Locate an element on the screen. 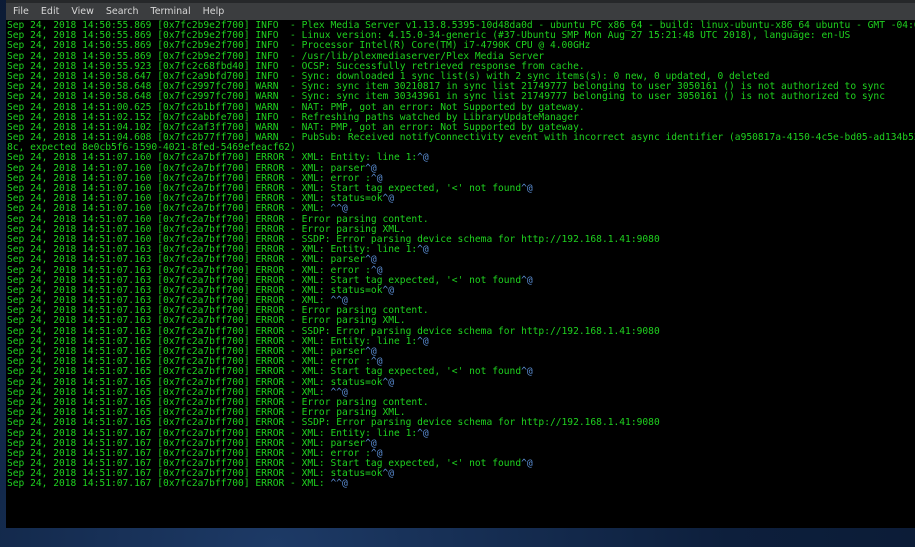 The image size is (915, 547). log-thread-id: [0x7fc2a7bff700] is located at coordinates (203, 484).